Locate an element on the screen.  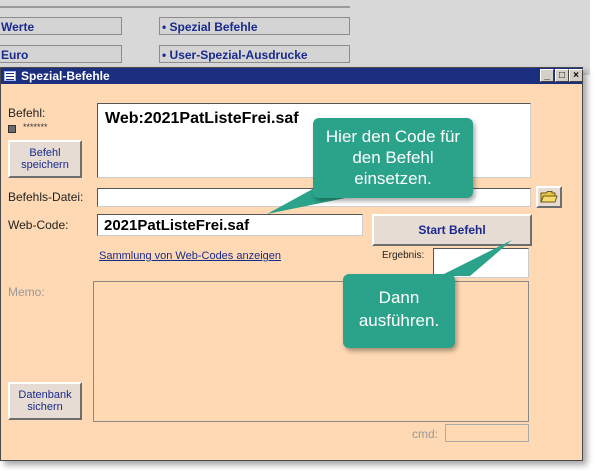
minimize-button: _ is located at coordinates (547, 75).